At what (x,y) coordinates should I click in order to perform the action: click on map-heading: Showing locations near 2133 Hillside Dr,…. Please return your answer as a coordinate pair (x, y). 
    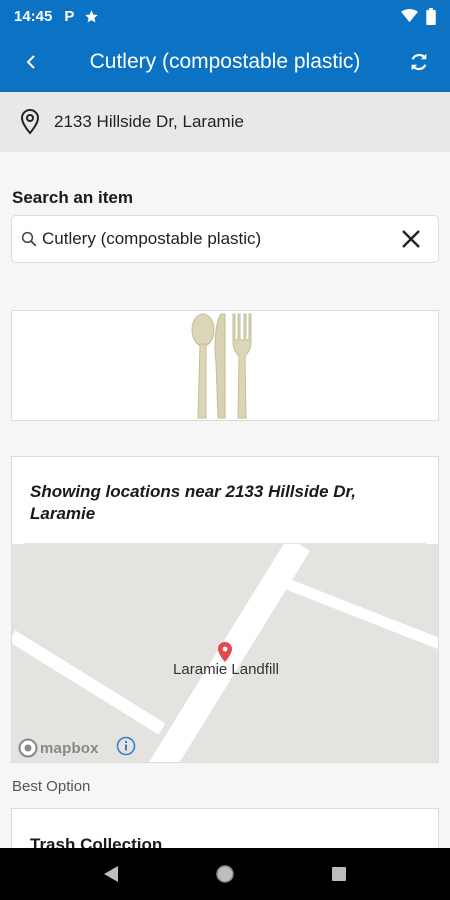
    Looking at the image, I should click on (193, 502).